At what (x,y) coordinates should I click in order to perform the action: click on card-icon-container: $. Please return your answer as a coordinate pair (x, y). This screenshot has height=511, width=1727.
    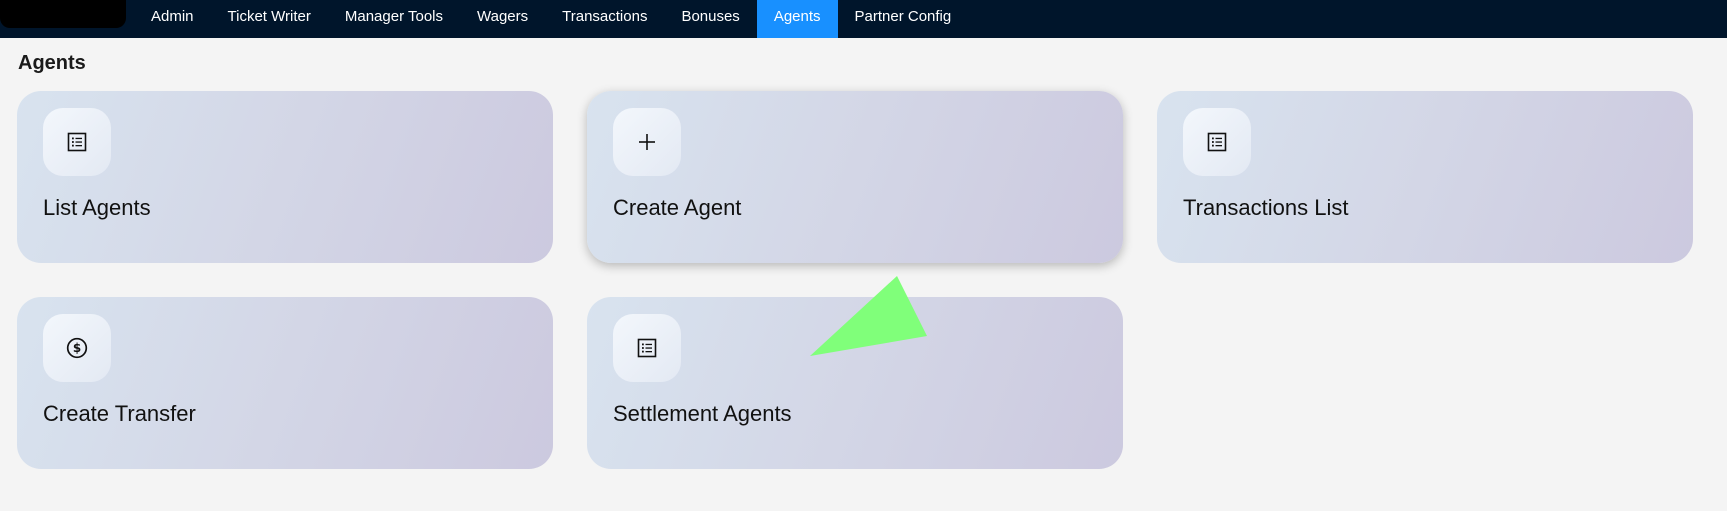
    Looking at the image, I should click on (77, 348).